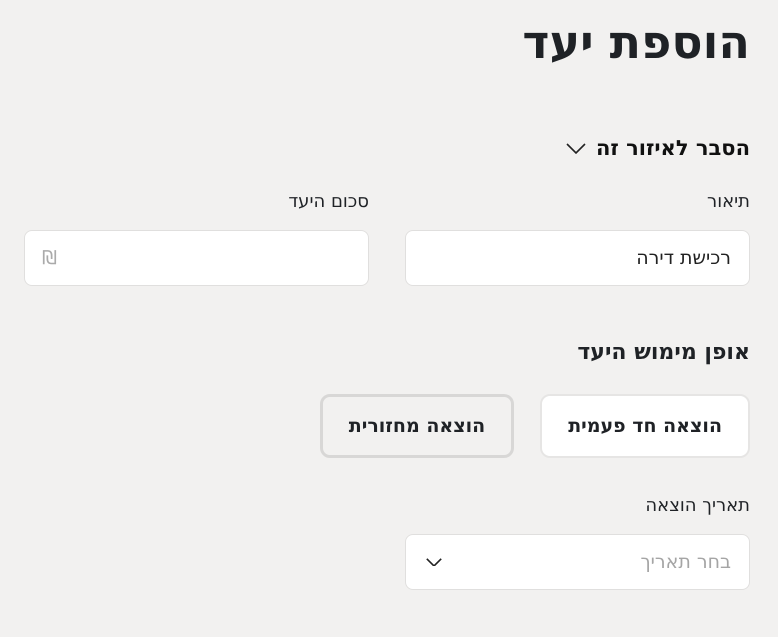  What do you see at coordinates (576, 148) in the screenshot?
I see `chevron-icon` at bounding box center [576, 148].